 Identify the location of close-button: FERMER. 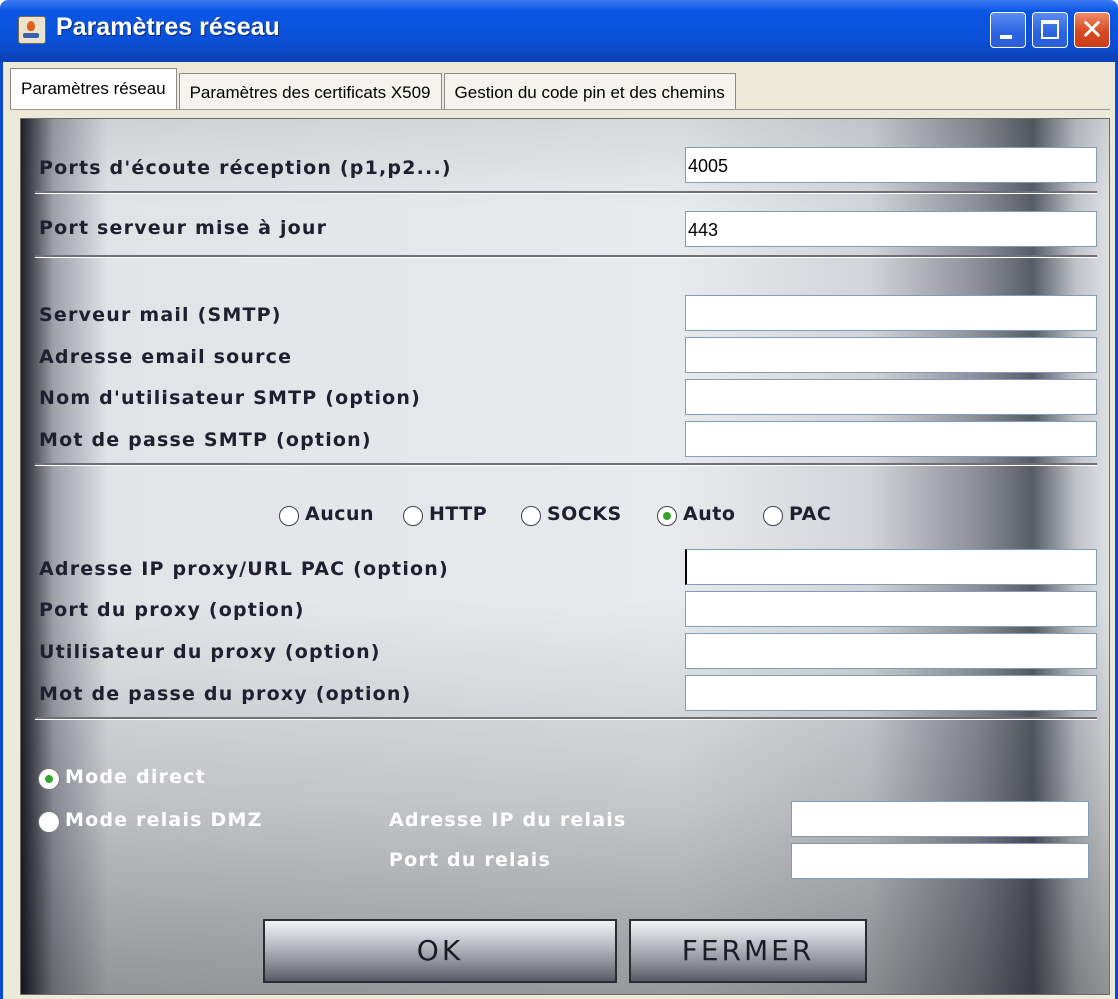
(748, 951).